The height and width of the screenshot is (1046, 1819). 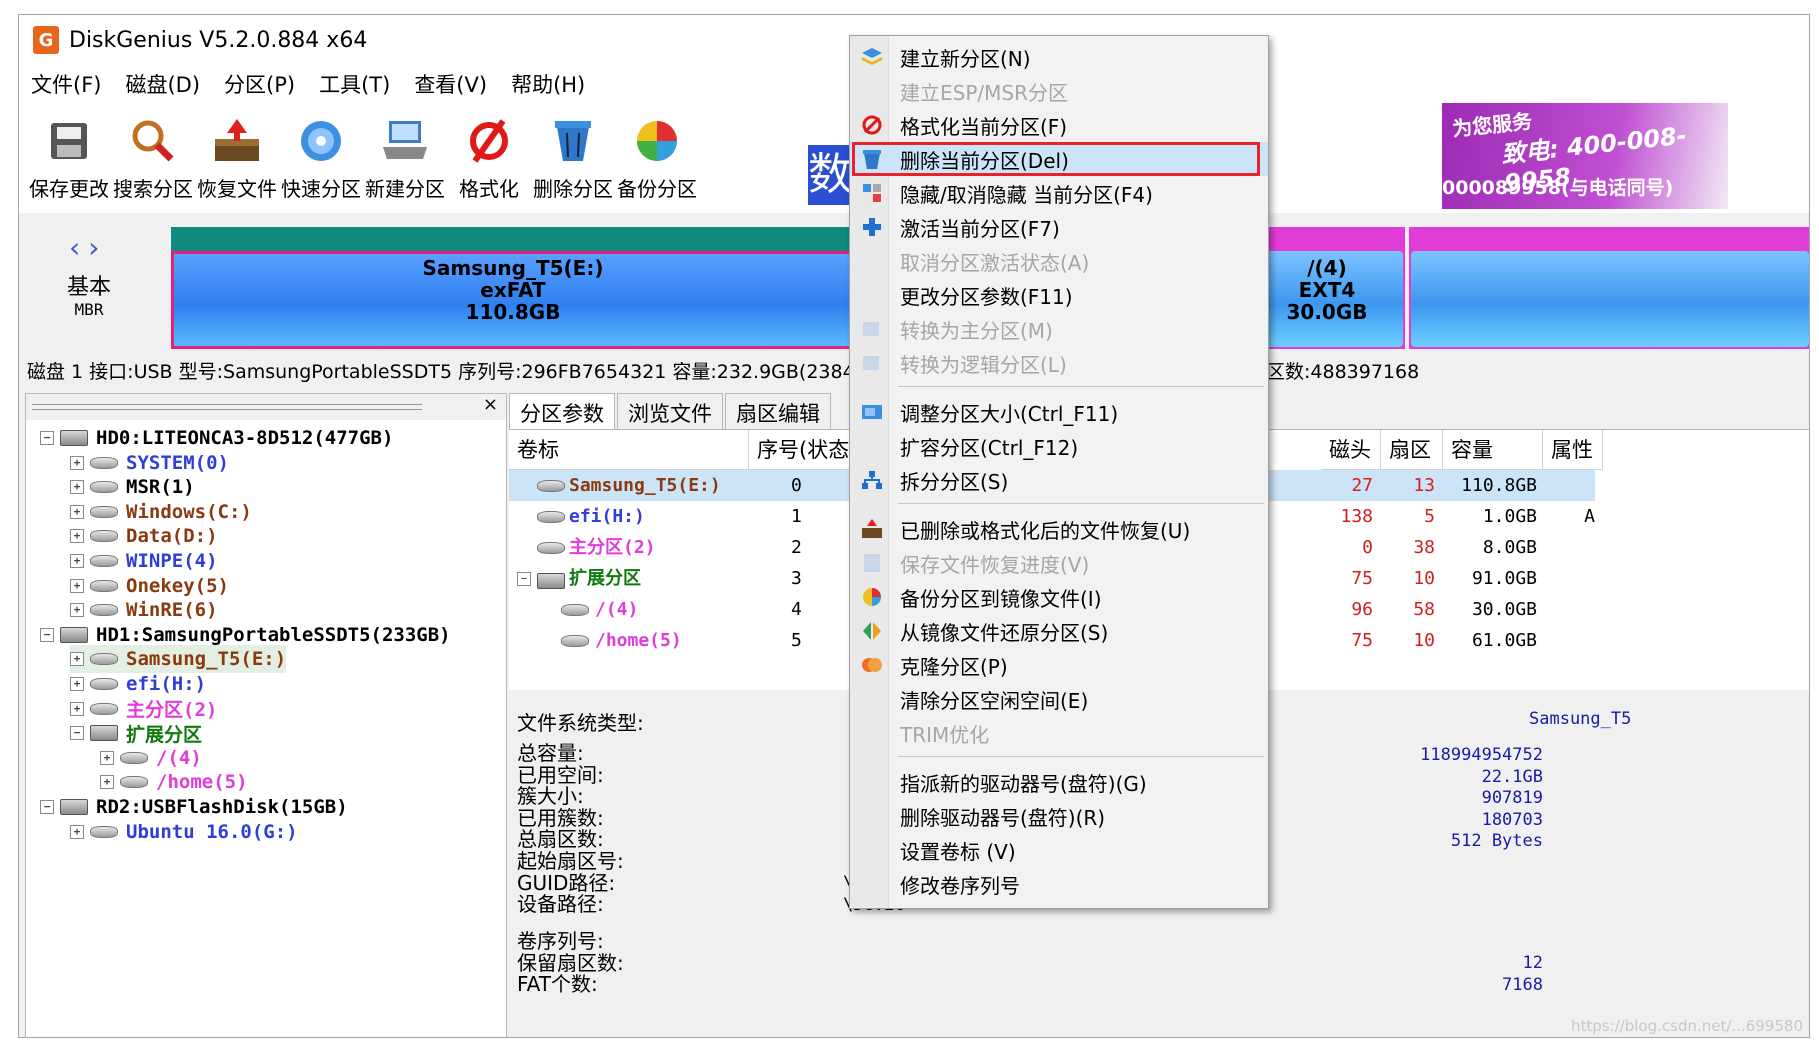 What do you see at coordinates (548, 84) in the screenshot?
I see `menu-item: 帮助(H)` at bounding box center [548, 84].